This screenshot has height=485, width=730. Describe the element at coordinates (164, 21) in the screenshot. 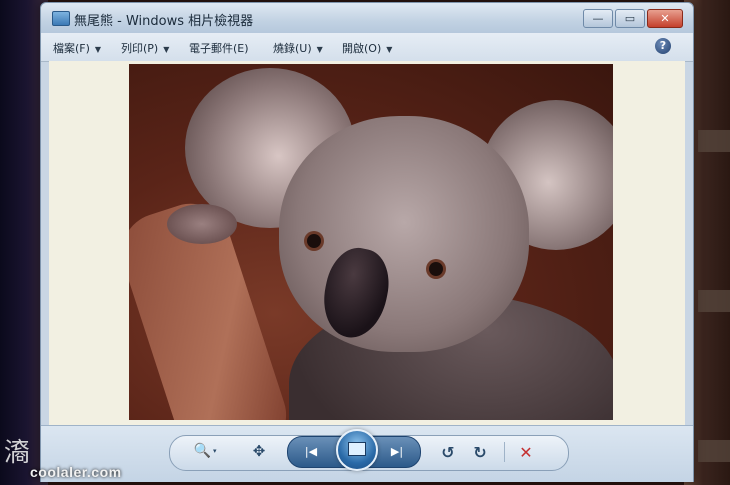

I see `window-title: 無尾熊 - Windows 相片檢視器` at that location.